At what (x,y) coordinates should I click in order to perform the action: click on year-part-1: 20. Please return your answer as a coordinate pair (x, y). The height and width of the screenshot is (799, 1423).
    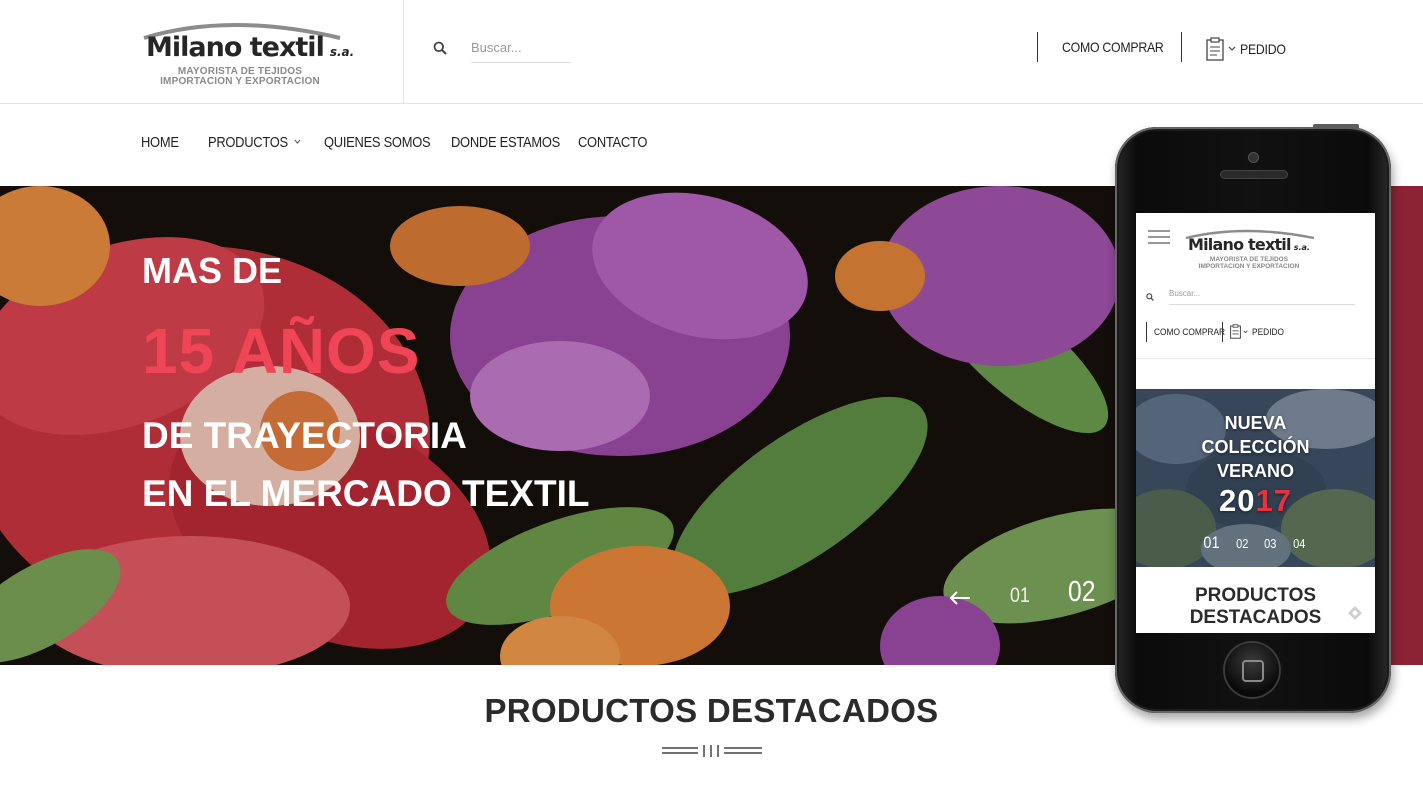
    Looking at the image, I should click on (1237, 500).